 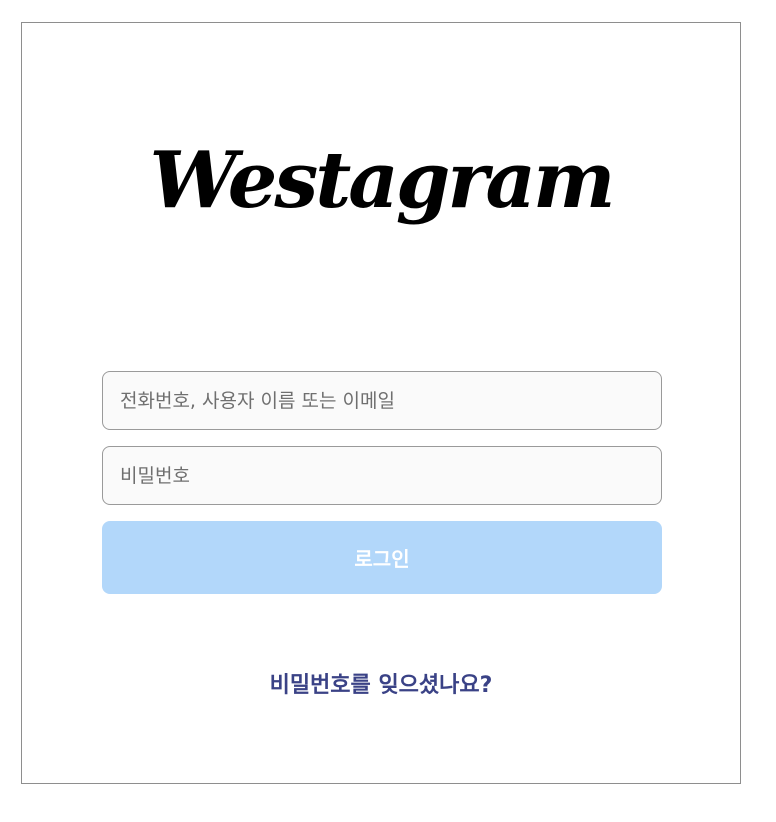 I want to click on password-input, so click(x=382, y=475).